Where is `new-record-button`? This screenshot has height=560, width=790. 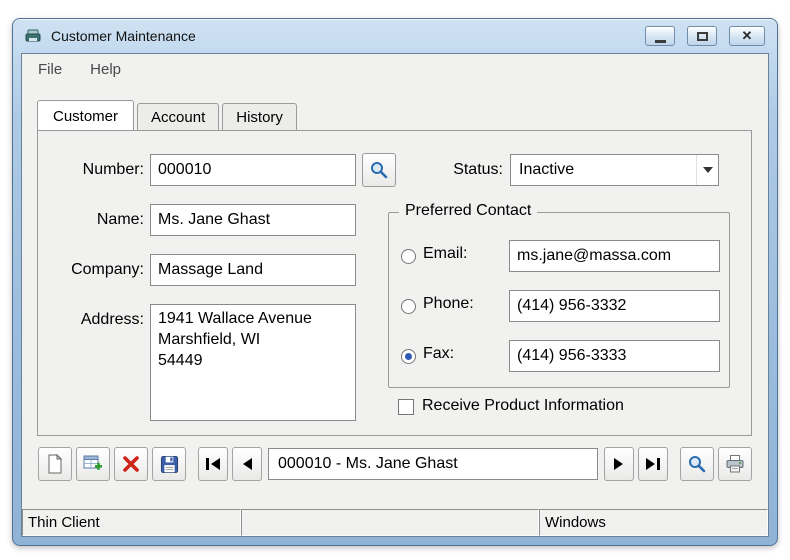
new-record-button is located at coordinates (55, 464).